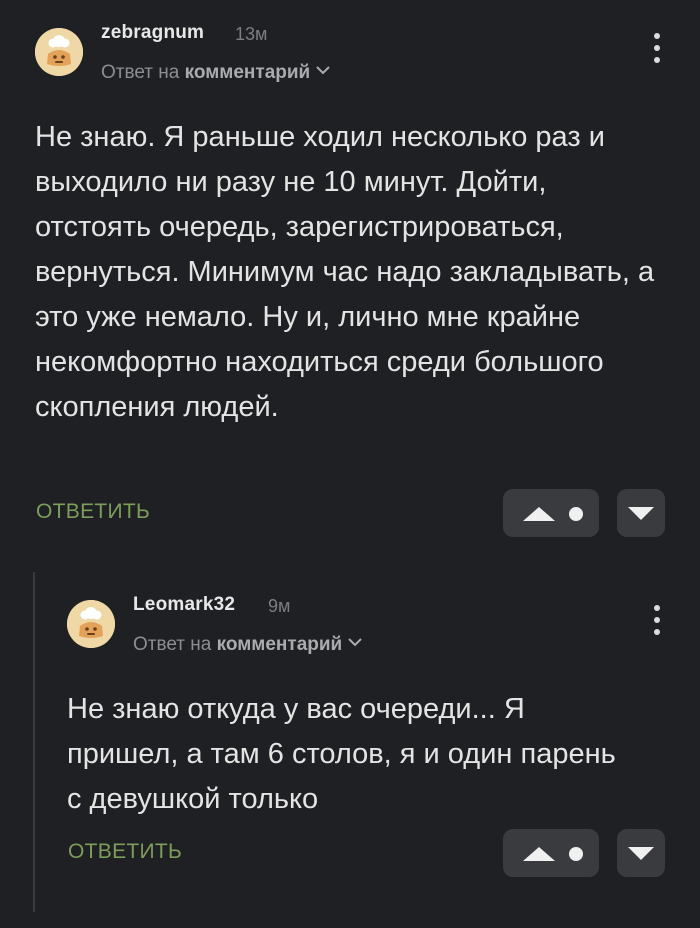 The height and width of the screenshot is (928, 700). Describe the element at coordinates (152, 33) in the screenshot. I see `username: zebragnum` at that location.